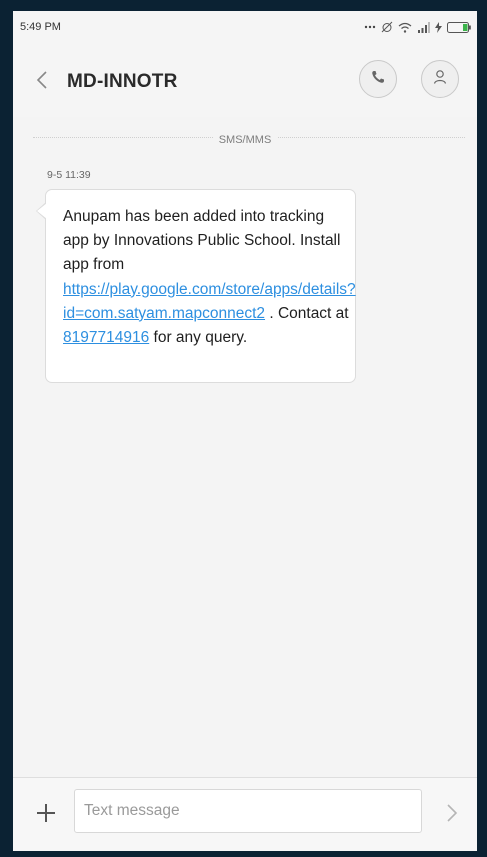  I want to click on battery-icon, so click(459, 27).